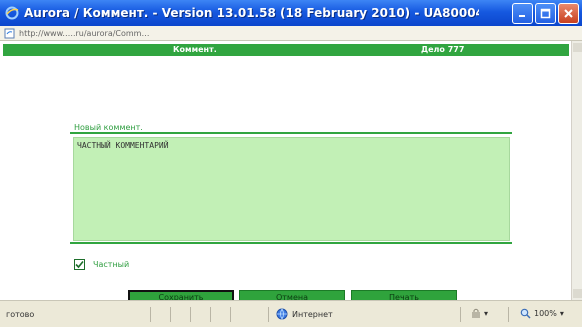  Describe the element at coordinates (525, 313) in the screenshot. I see `magnifier-icon` at that location.